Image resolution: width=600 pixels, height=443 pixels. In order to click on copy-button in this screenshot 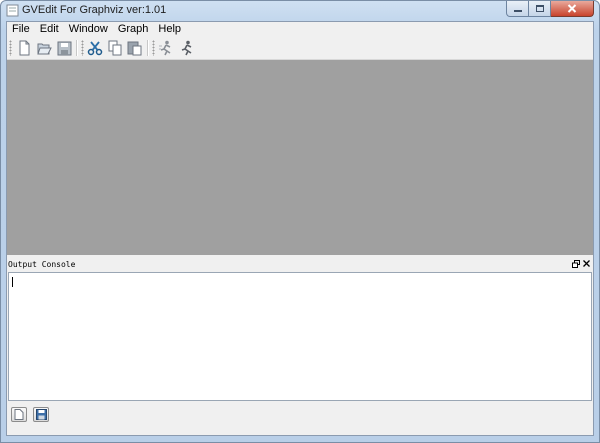, I will do `click(115, 48)`.